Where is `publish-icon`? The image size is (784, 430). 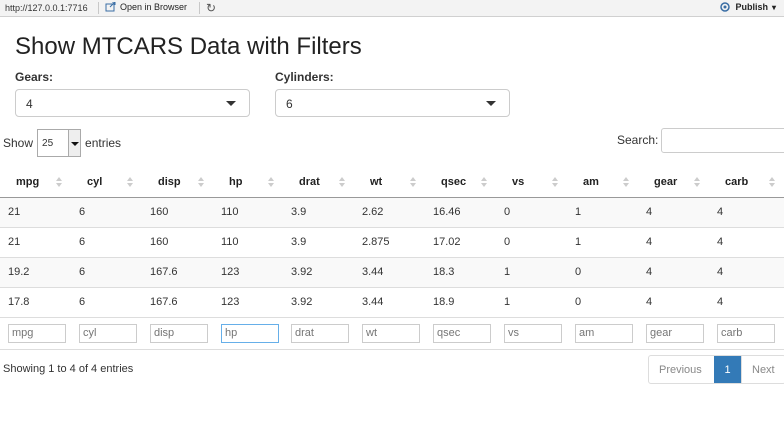 publish-icon is located at coordinates (725, 7).